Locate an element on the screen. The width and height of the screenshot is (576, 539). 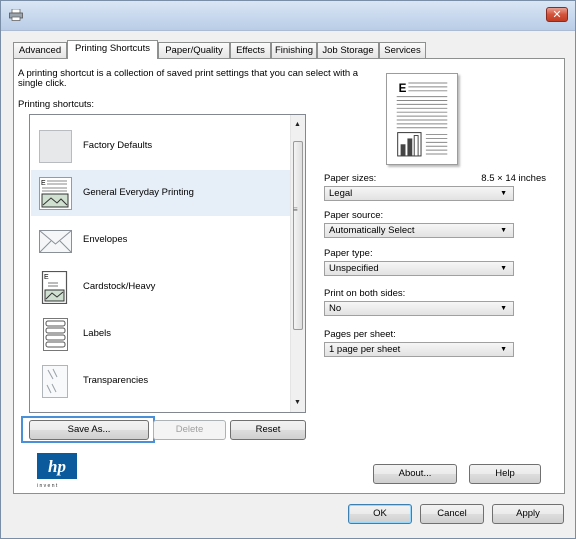
tab-job-storage: Job Storage is located at coordinates (348, 50).